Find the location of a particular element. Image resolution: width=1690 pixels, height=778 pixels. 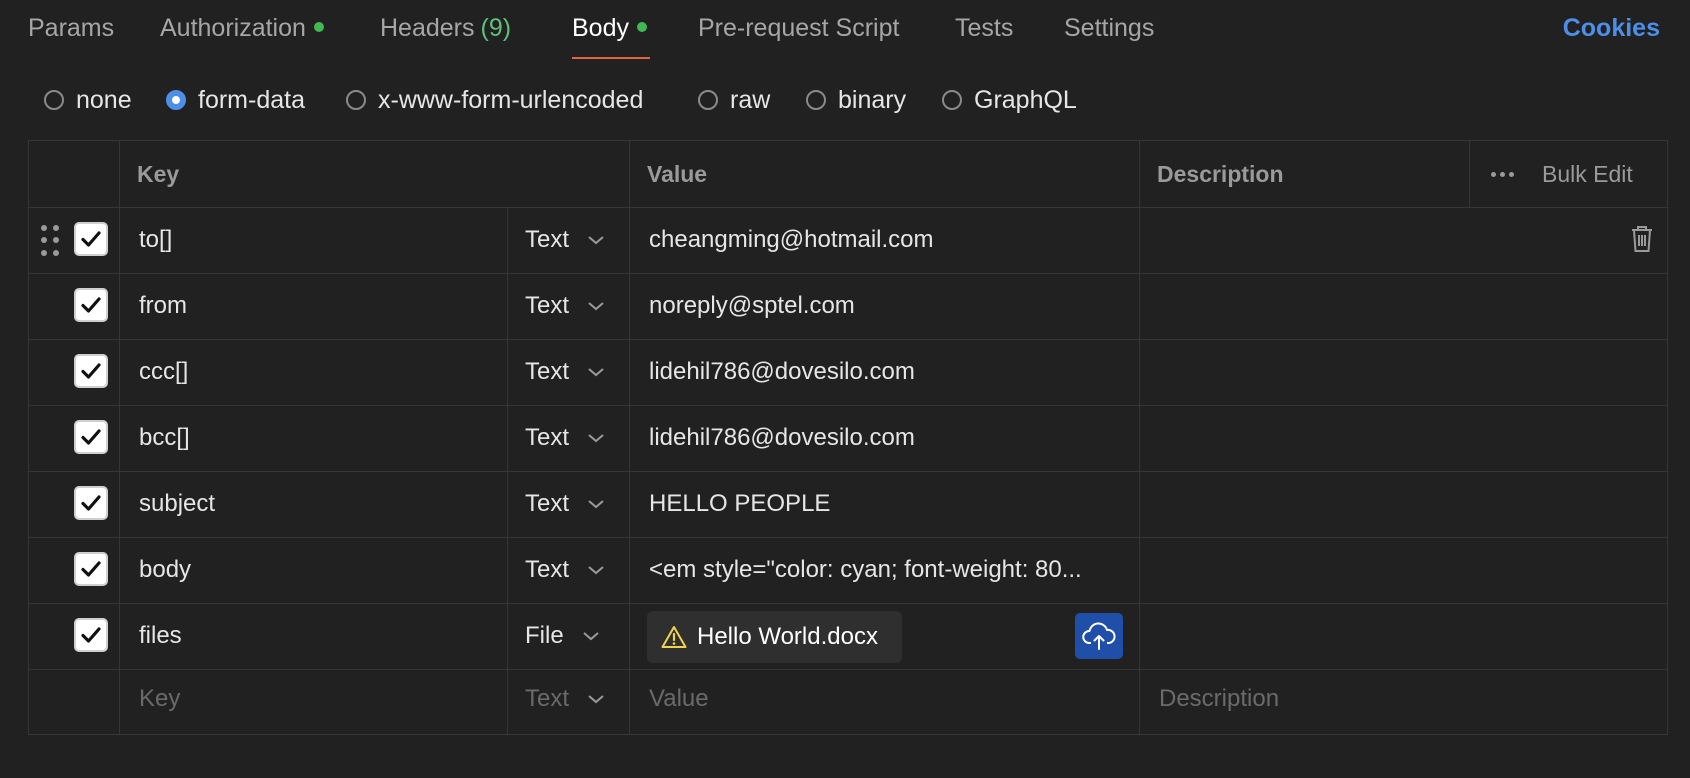

radio-graphql: GraphQL is located at coordinates (1009, 100).